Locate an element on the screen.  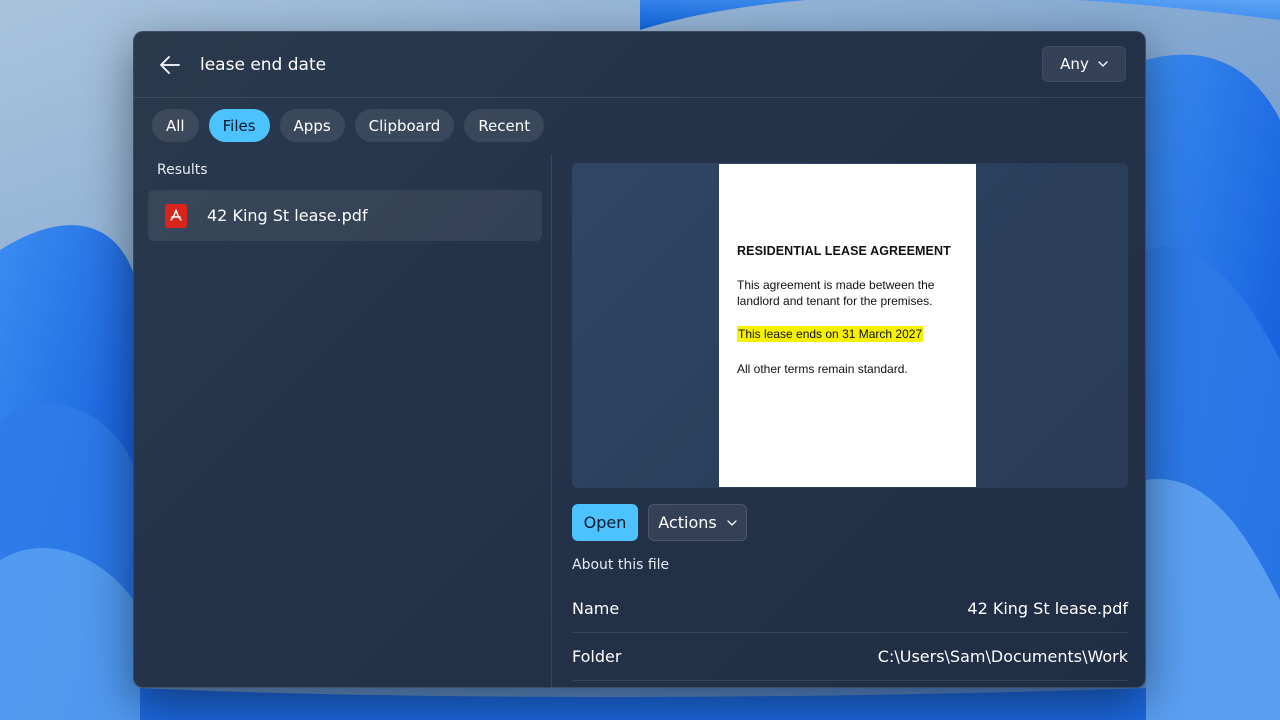
back-button is located at coordinates (170, 65).